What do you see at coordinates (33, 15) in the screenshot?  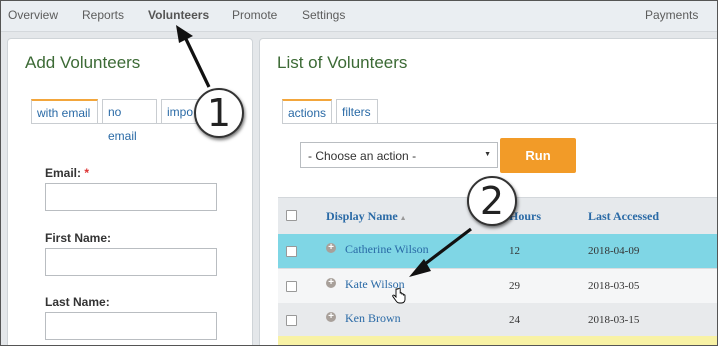 I see `nav-overview: Overview` at bounding box center [33, 15].